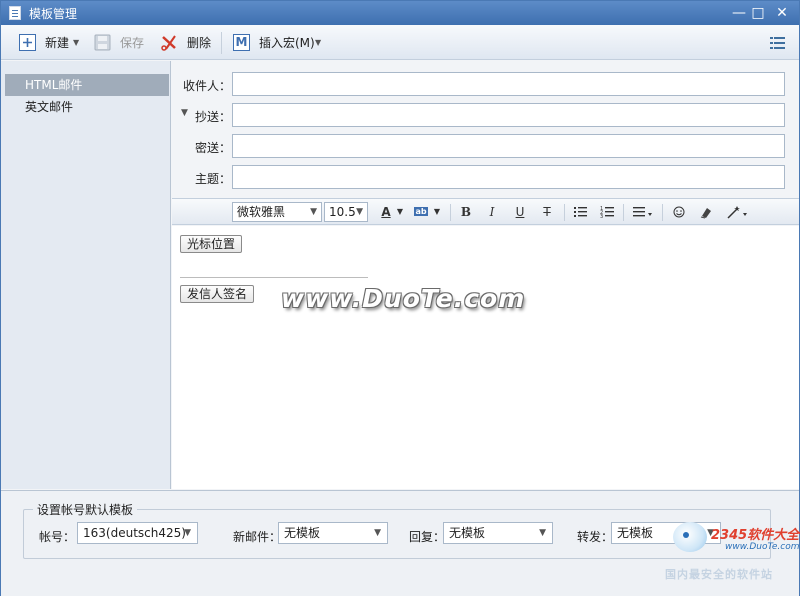 The image size is (800, 596). I want to click on cc-field, so click(508, 115).